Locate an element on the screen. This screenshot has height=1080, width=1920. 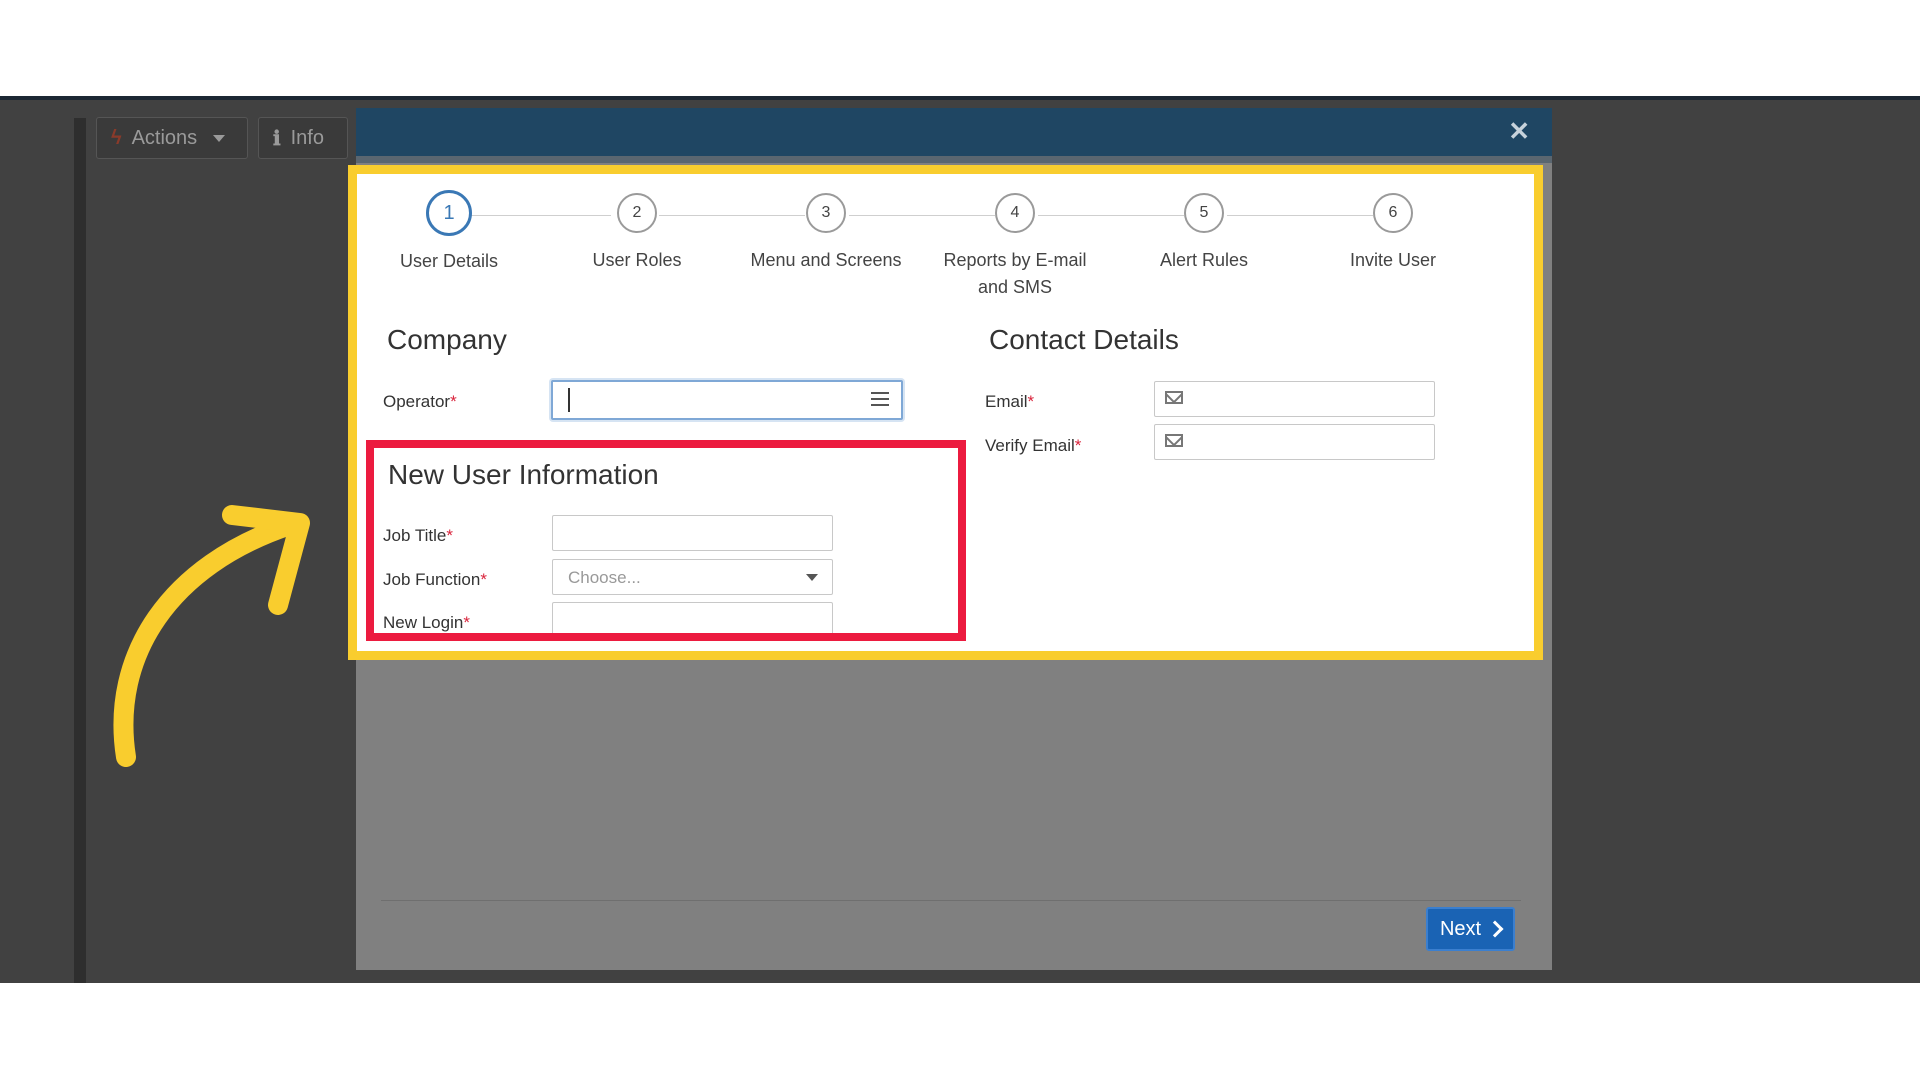
email-input is located at coordinates (1294, 399).